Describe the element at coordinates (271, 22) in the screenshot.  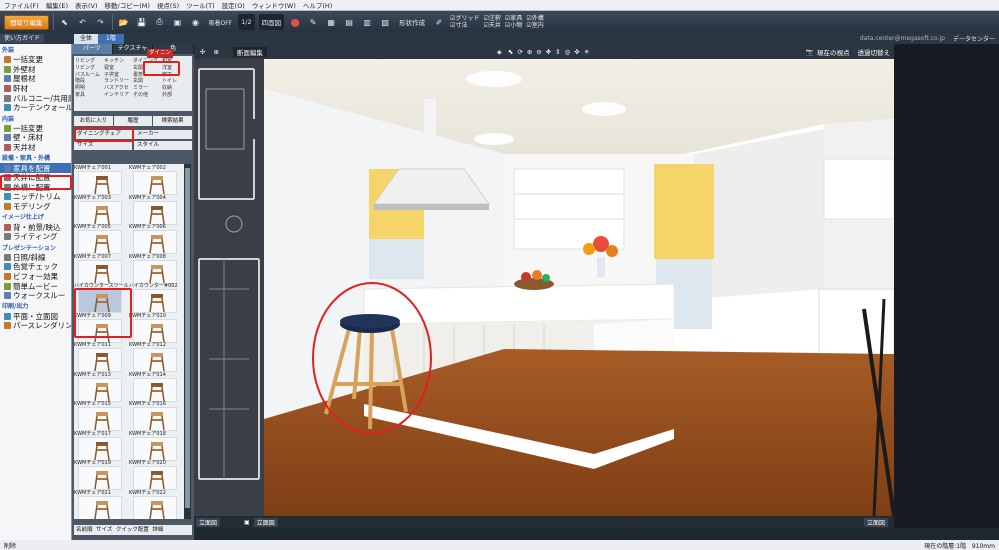
I see `view-mode-select: 四面図` at that location.